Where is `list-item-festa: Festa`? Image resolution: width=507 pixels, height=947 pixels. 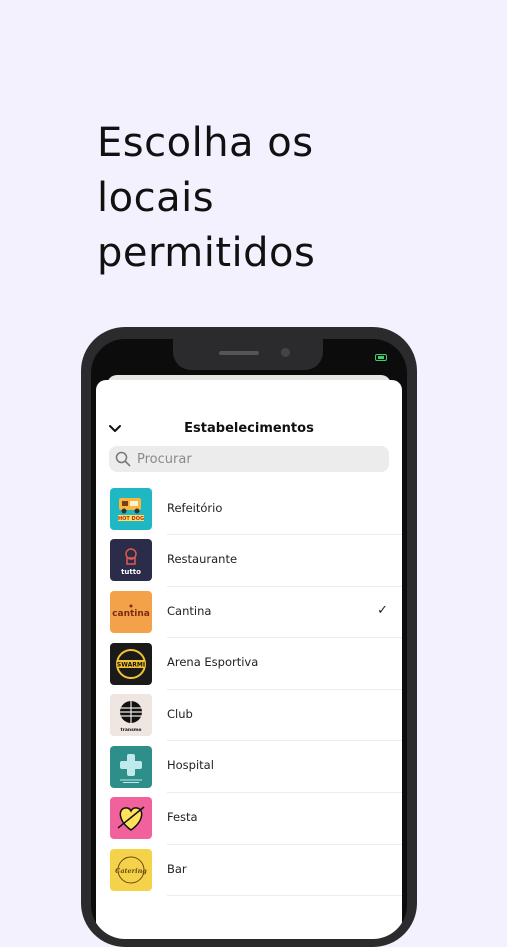
list-item-festa: Festa is located at coordinates (249, 819).